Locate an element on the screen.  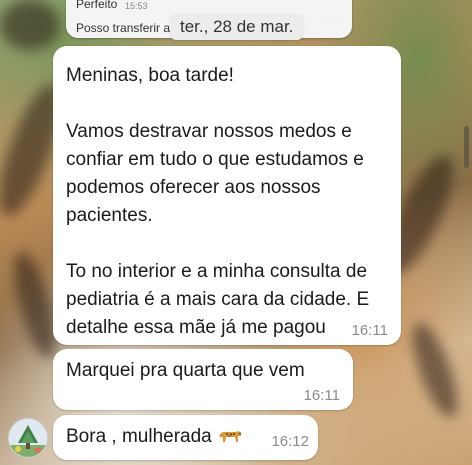
message-paragraph: Meninas, boa tarde! is located at coordinates (150, 75).